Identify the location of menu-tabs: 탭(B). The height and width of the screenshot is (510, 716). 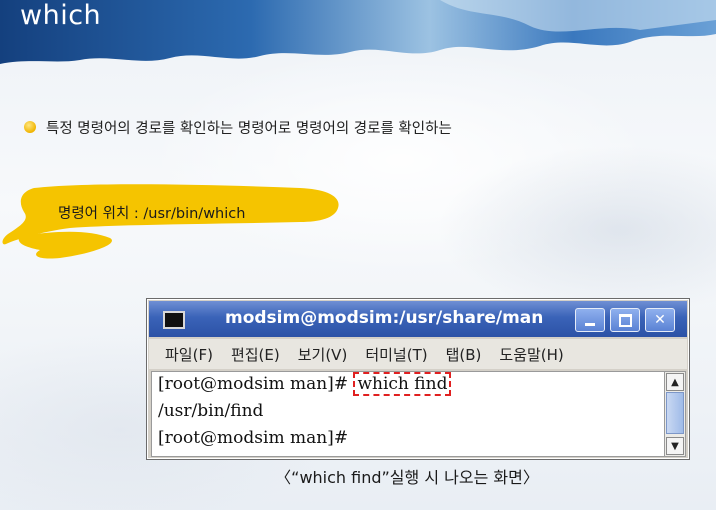
(464, 354).